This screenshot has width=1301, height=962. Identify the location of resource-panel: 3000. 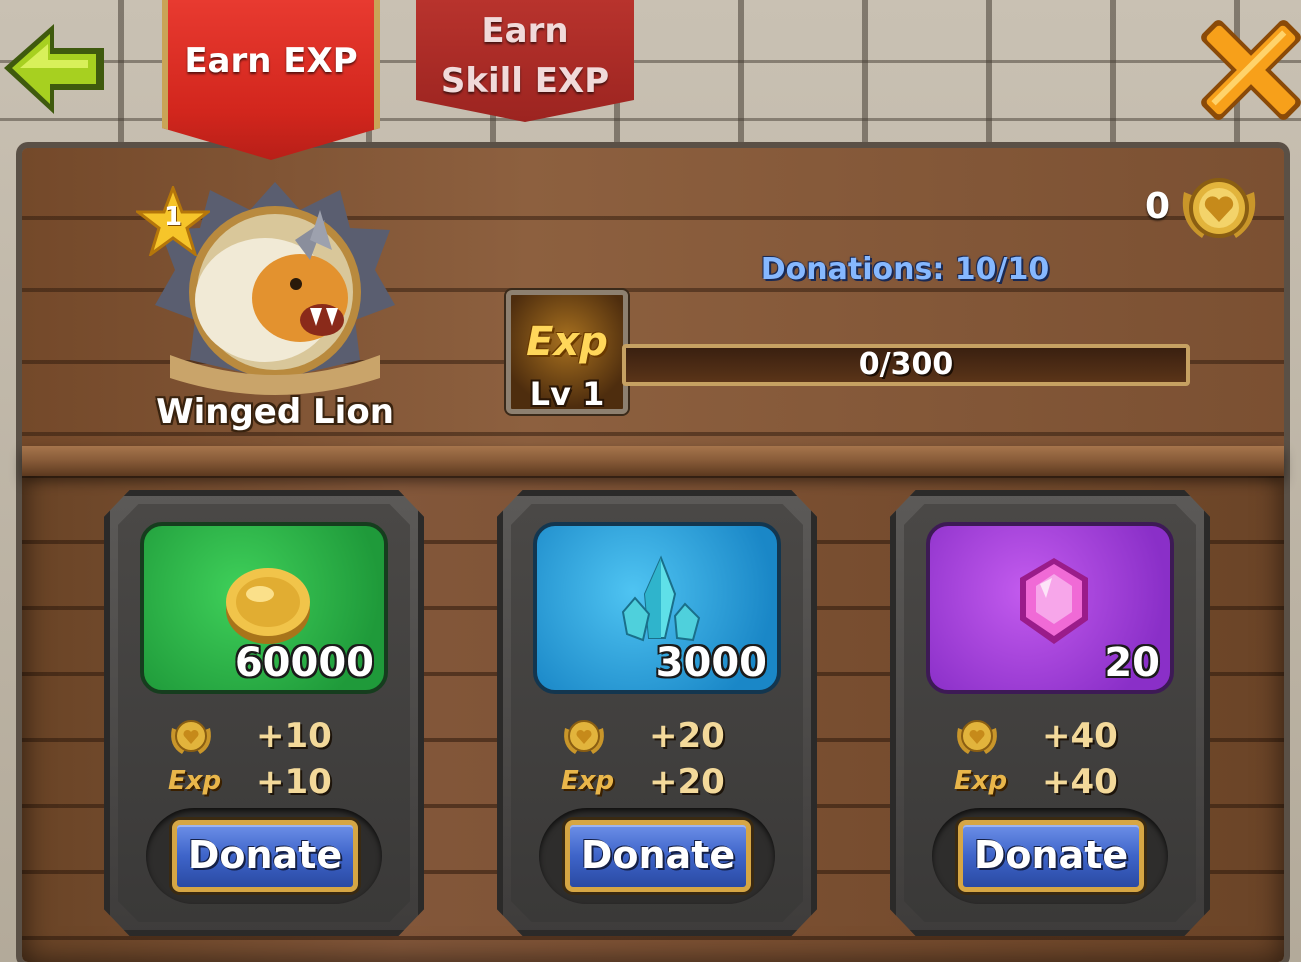
(657, 608).